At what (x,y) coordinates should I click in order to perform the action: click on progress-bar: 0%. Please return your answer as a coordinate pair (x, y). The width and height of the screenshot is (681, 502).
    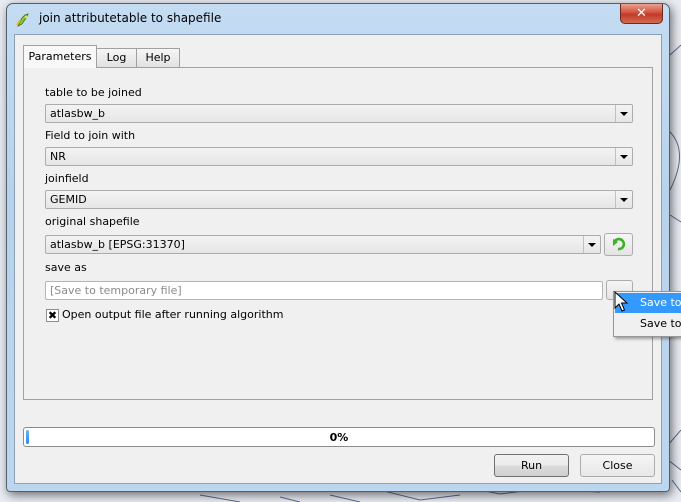
    Looking at the image, I should click on (339, 437).